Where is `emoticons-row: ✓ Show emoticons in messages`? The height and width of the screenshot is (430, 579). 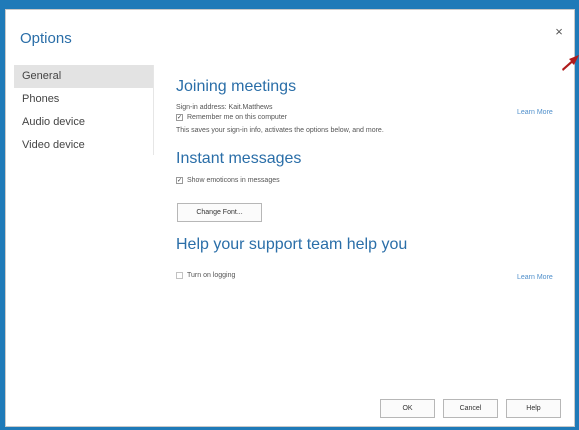
emoticons-row: ✓ Show emoticons in messages is located at coordinates (371, 180).